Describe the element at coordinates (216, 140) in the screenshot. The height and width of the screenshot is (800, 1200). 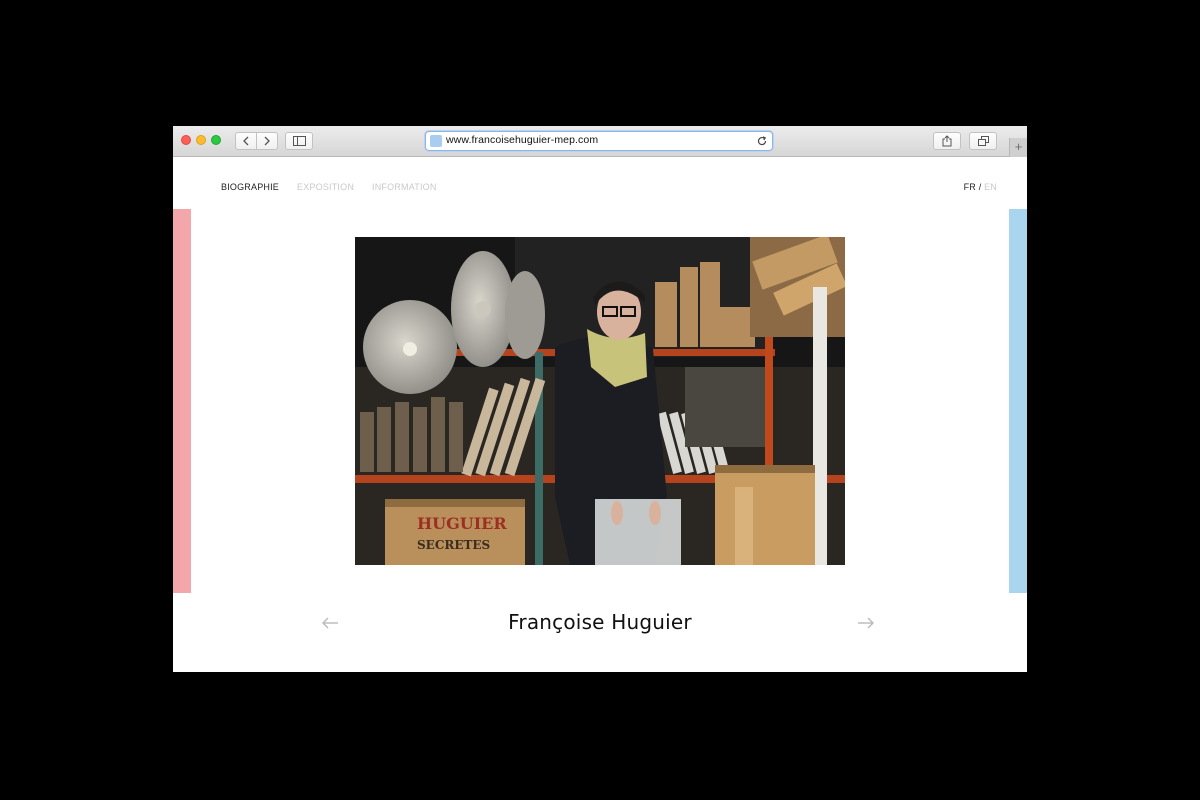
I see `maximize-window-button` at that location.